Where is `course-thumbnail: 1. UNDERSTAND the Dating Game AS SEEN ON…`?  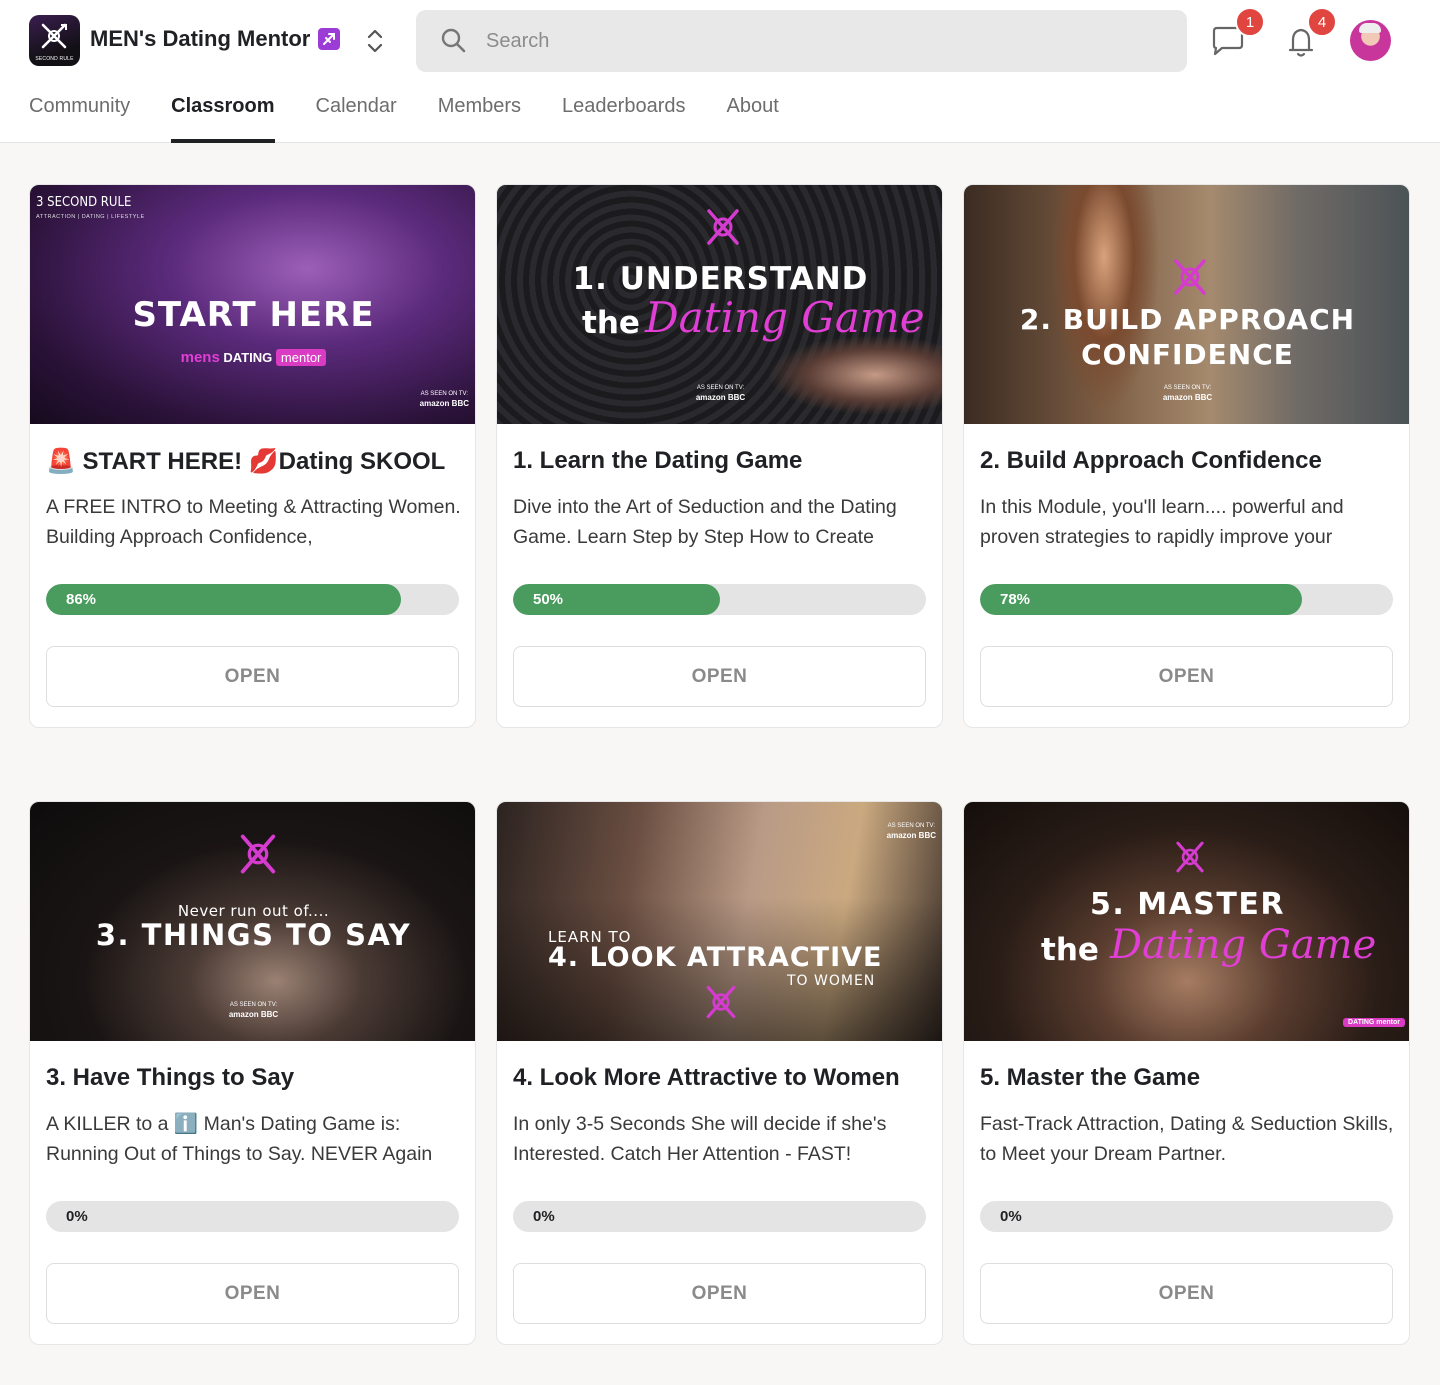 course-thumbnail: 1. UNDERSTAND the Dating Game AS SEEN ON… is located at coordinates (719, 304).